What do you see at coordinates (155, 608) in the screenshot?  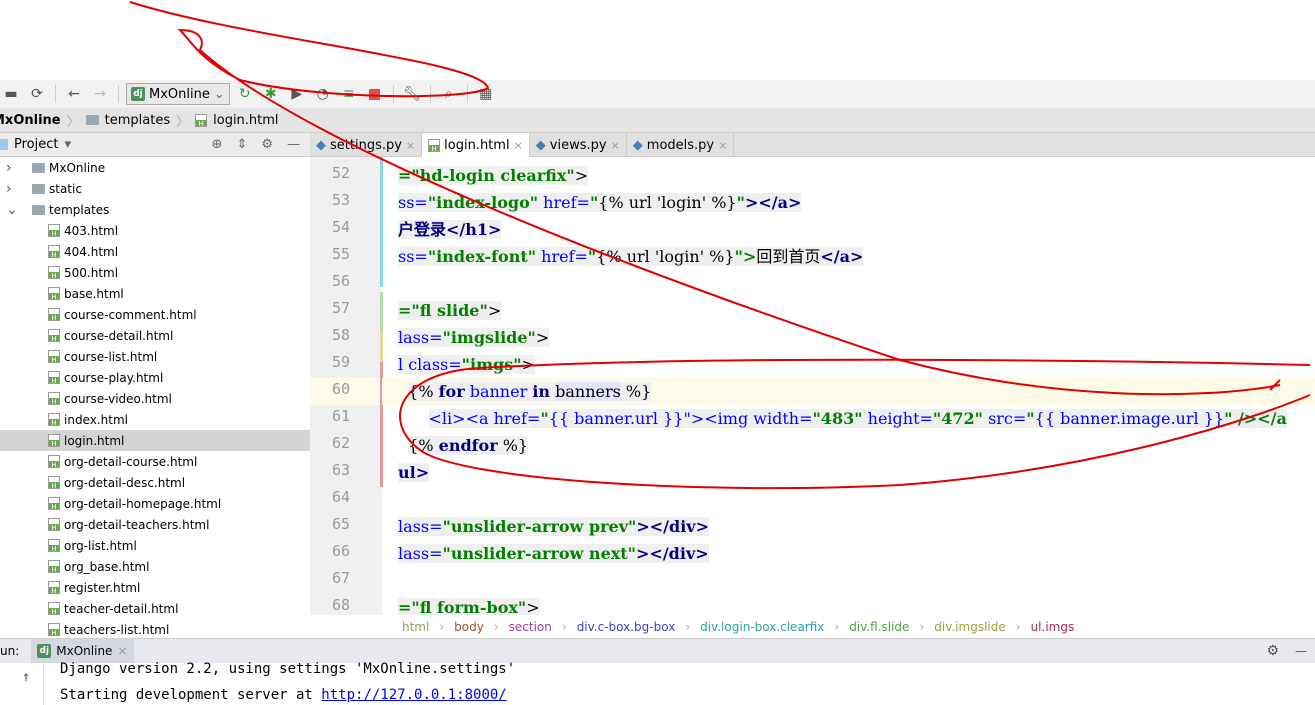 I see `tree-item: Hteacher-detail.html` at bounding box center [155, 608].